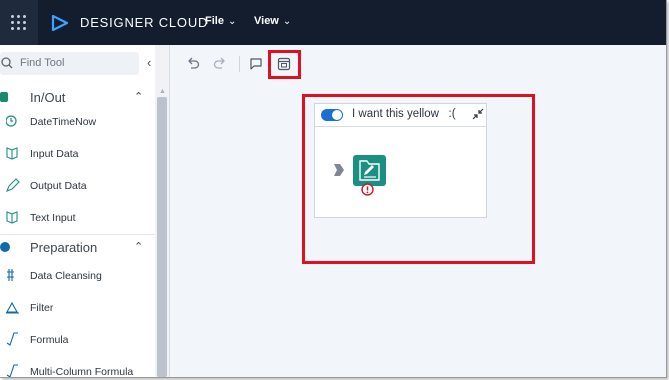 Image resolution: width=669 pixels, height=380 pixels. Describe the element at coordinates (49, 340) in the screenshot. I see `tool-label: Formula` at that location.